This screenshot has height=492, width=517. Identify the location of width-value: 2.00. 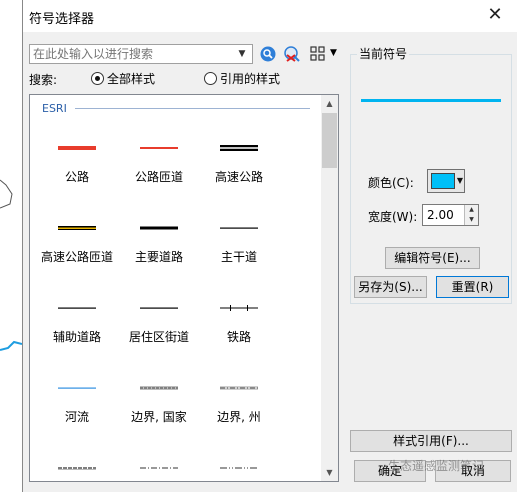
(440, 215).